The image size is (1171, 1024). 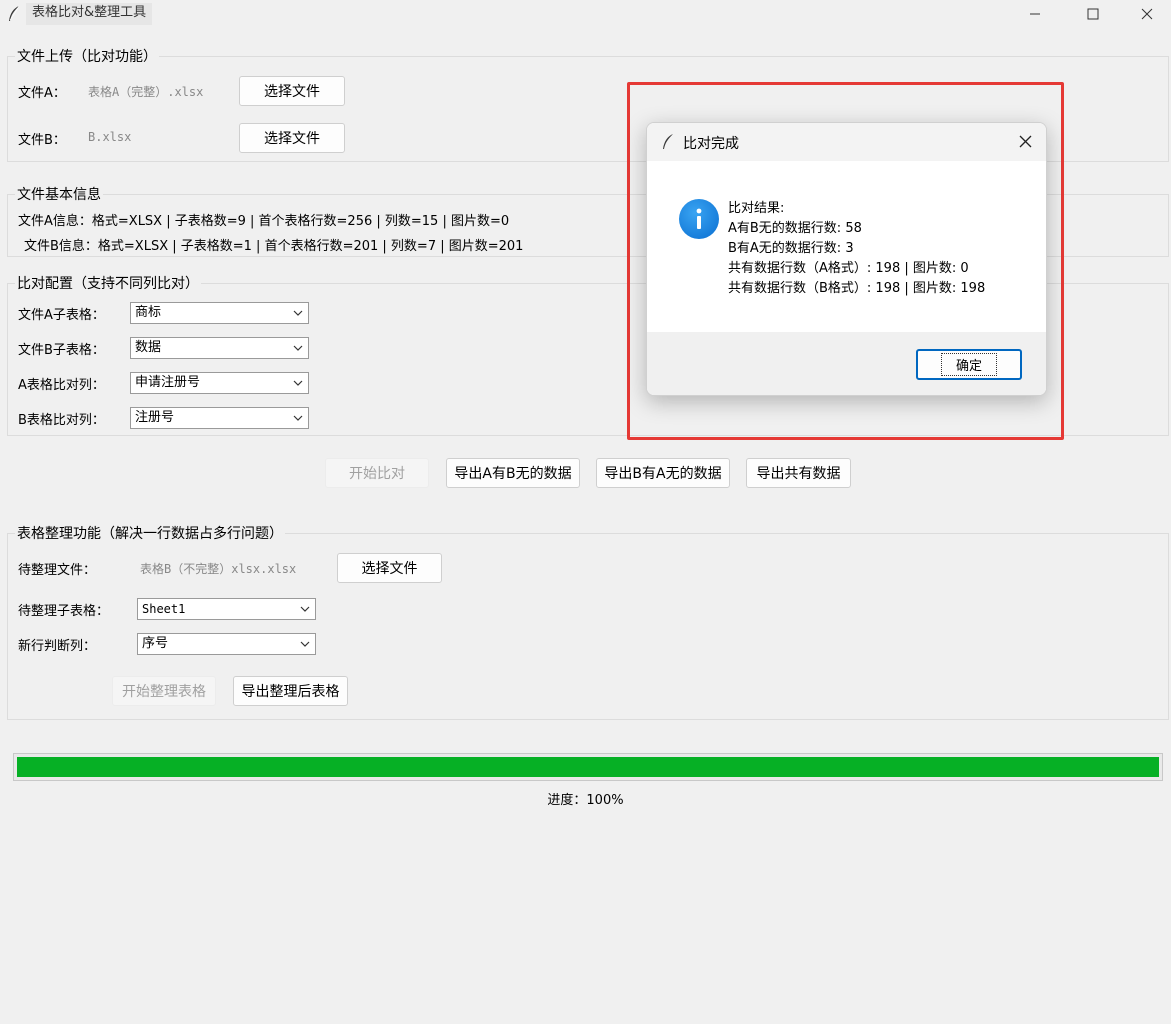 I want to click on file-b-name: B.xlsx, so click(x=110, y=137).